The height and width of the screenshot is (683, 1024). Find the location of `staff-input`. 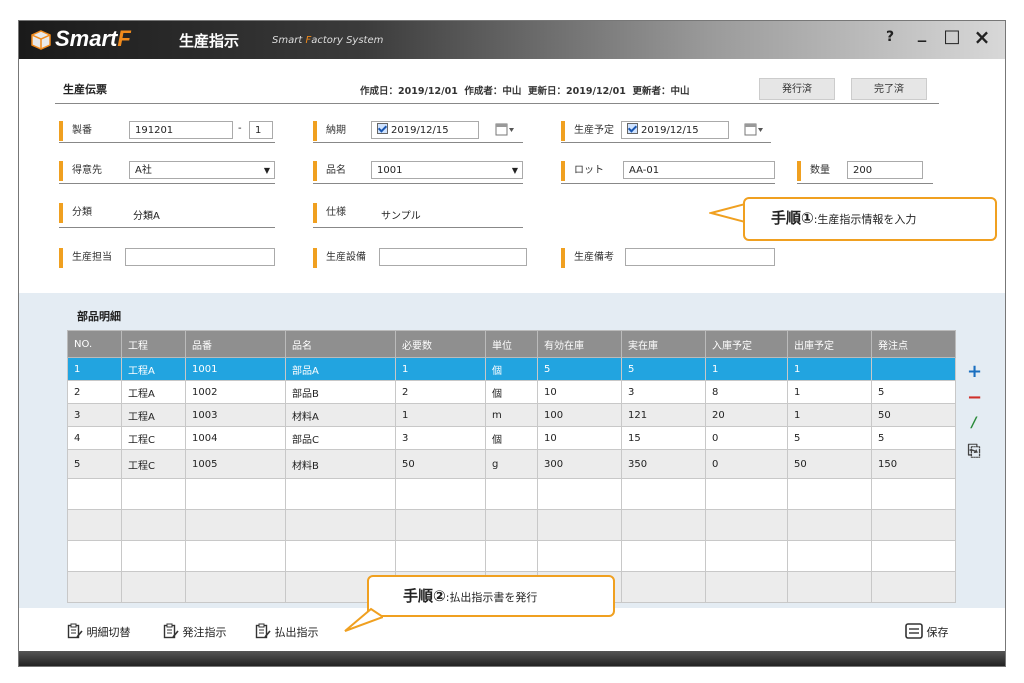

staff-input is located at coordinates (200, 257).